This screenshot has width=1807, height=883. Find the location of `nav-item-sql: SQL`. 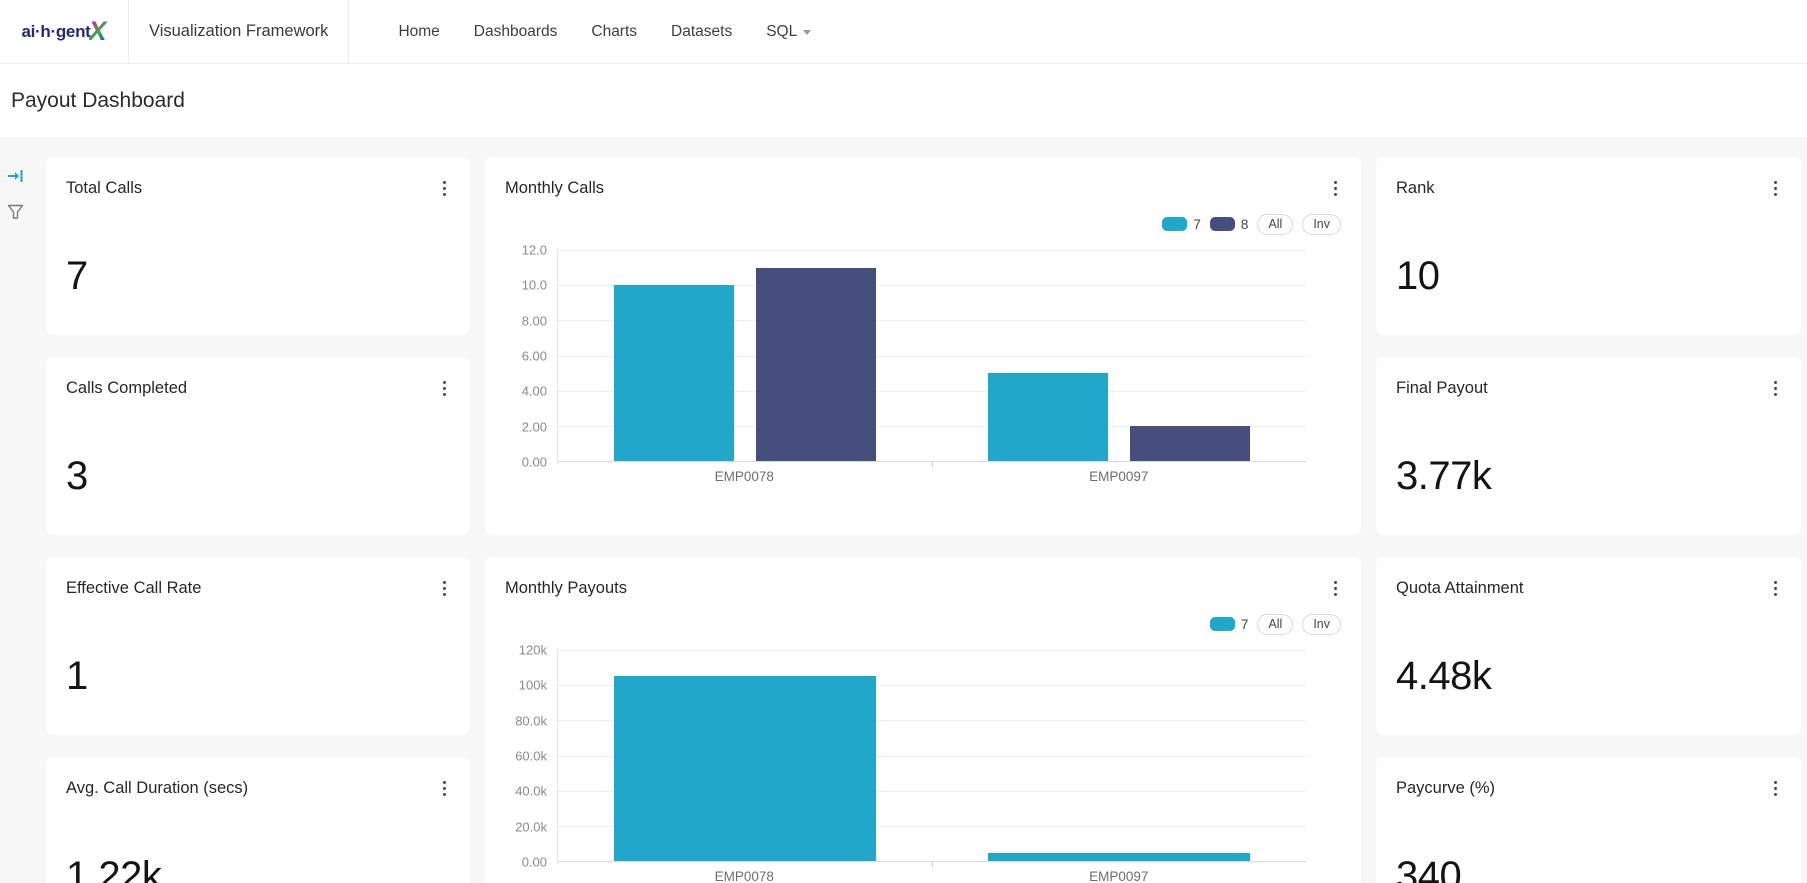

nav-item-sql: SQL is located at coordinates (789, 31).